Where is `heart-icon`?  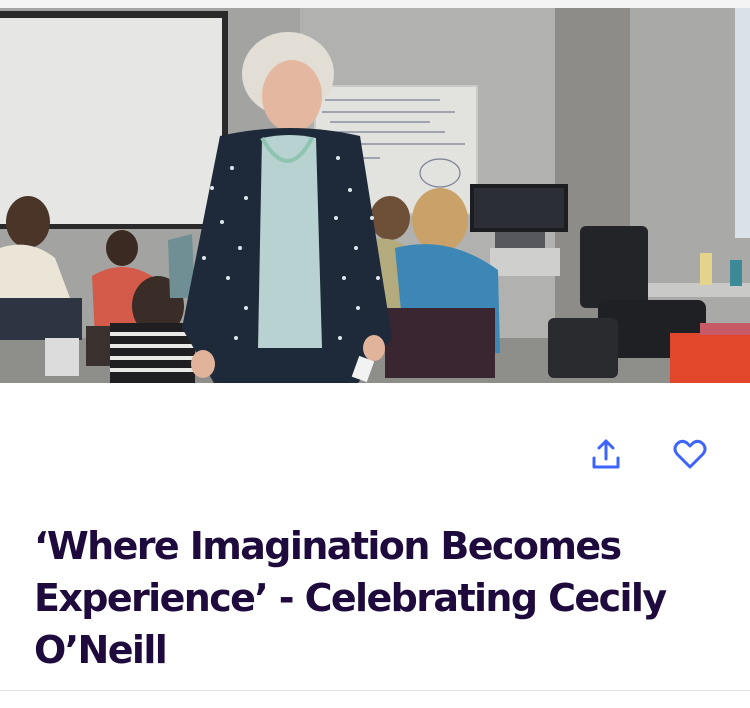 heart-icon is located at coordinates (690, 454).